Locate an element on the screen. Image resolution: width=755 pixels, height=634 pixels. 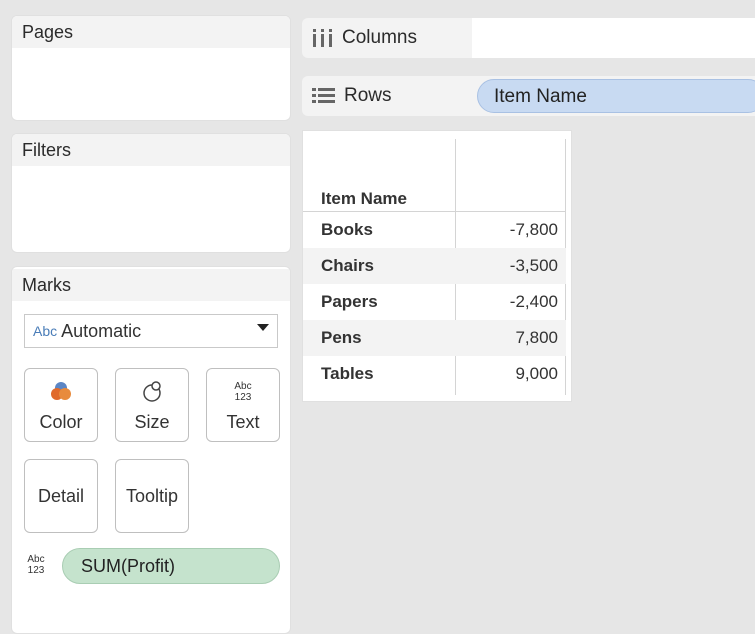
filters-card-title: Filters is located at coordinates (151, 150).